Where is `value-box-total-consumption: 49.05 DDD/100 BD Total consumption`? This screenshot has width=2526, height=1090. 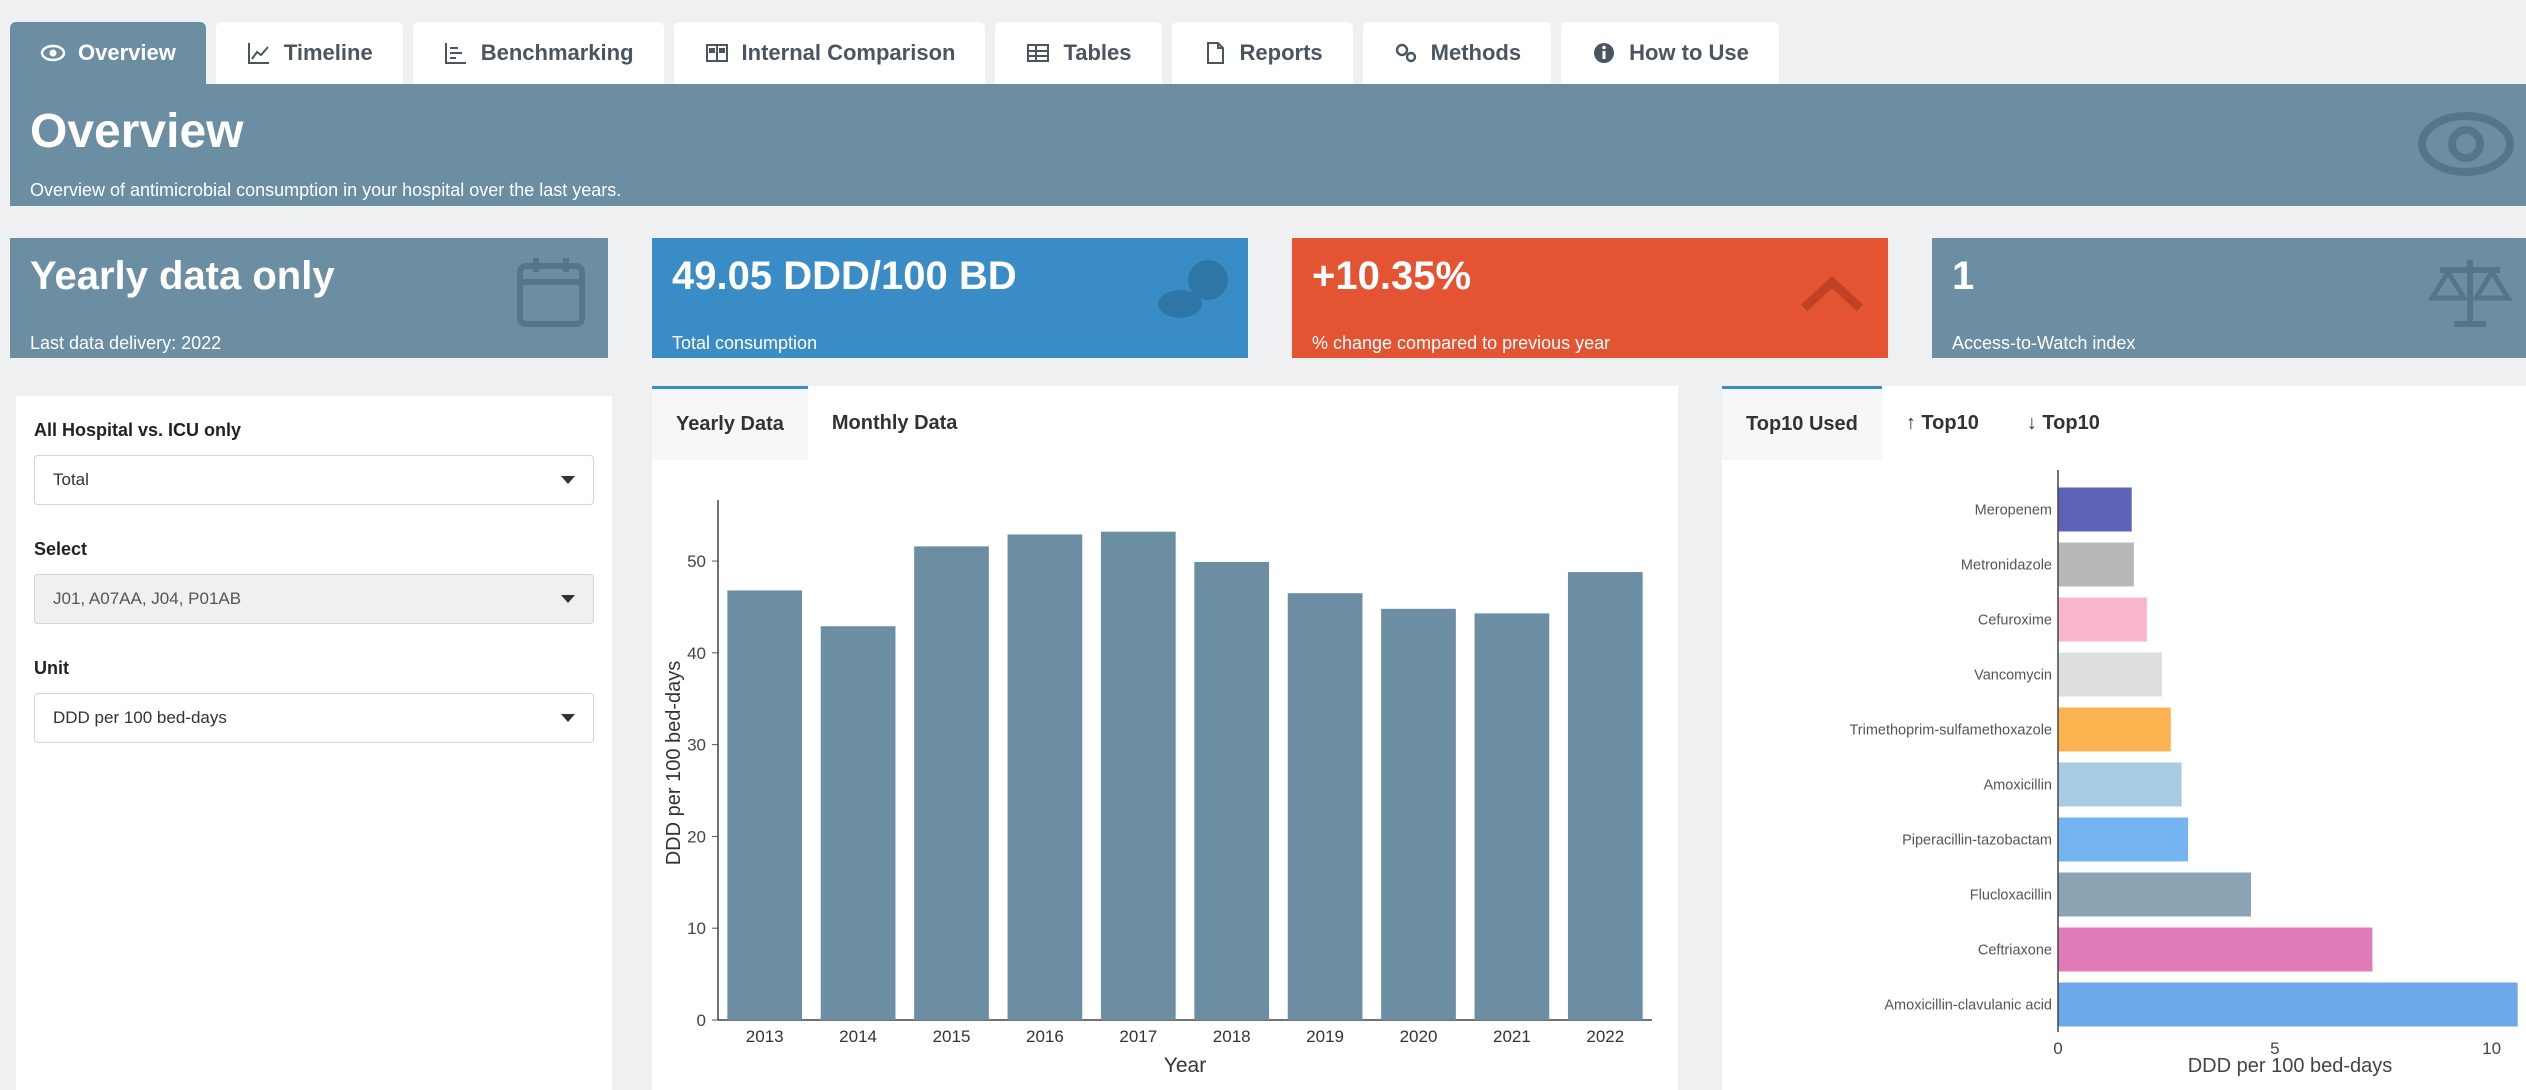 value-box-total-consumption: 49.05 DDD/100 BD Total consumption is located at coordinates (950, 298).